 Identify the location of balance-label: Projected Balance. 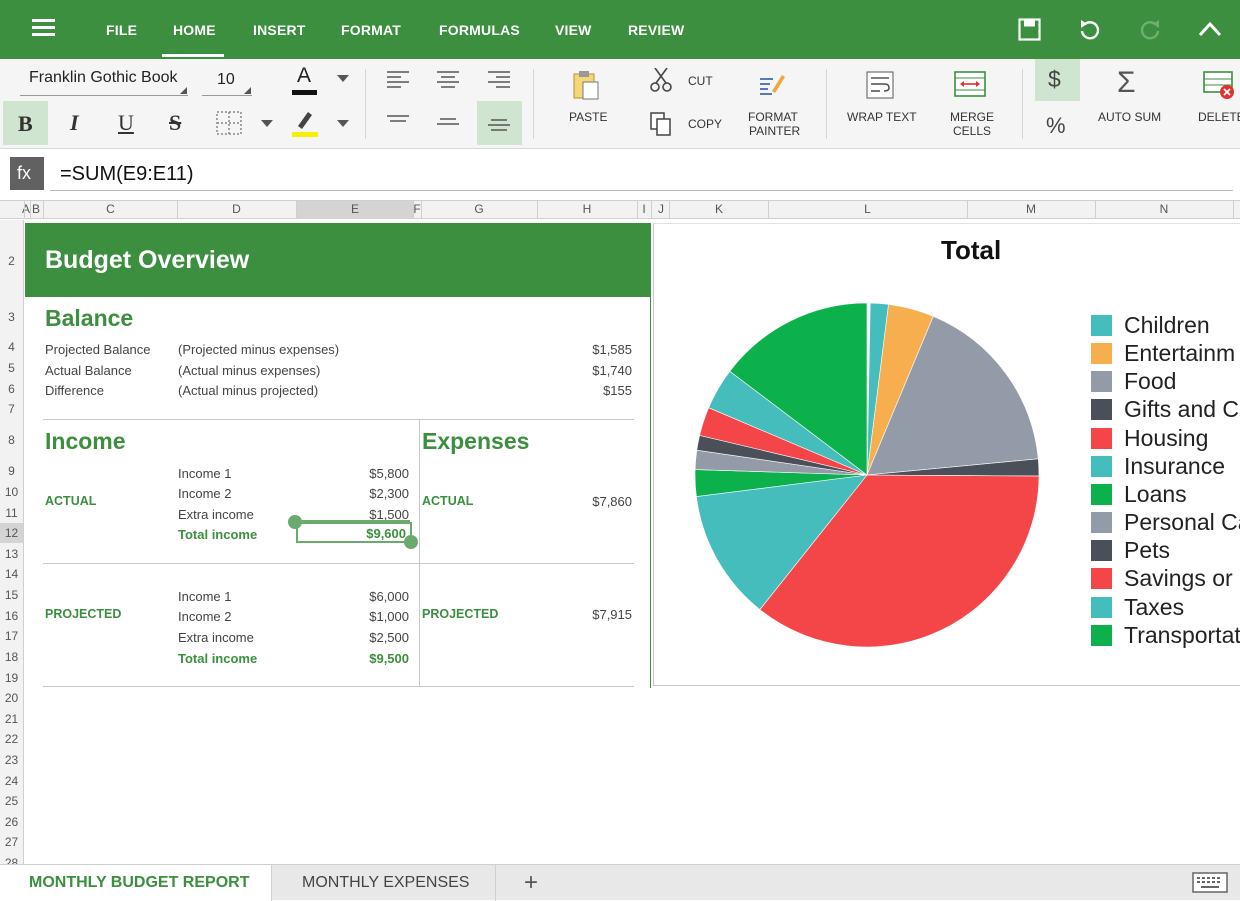
(98, 349).